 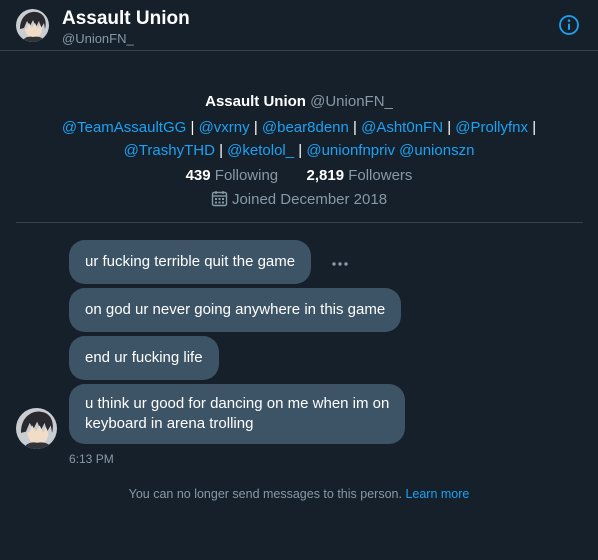 I want to click on calendar-icon, so click(x=219, y=199).